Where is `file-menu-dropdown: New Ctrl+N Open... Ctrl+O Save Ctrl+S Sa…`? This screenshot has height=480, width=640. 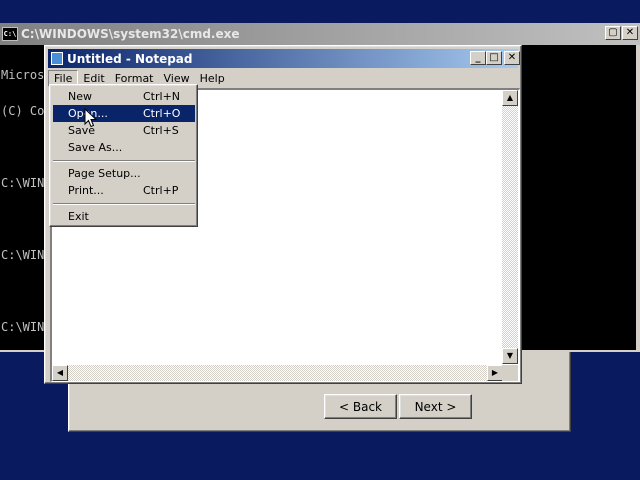 file-menu-dropdown: New Ctrl+N Open... Ctrl+O Save Ctrl+S Sa… is located at coordinates (123, 155).